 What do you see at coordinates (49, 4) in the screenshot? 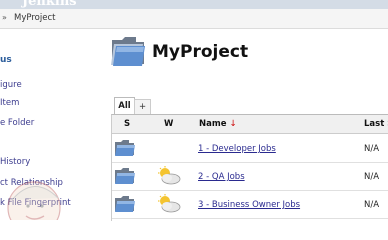
I see `header-logo: Jenkins` at bounding box center [49, 4].